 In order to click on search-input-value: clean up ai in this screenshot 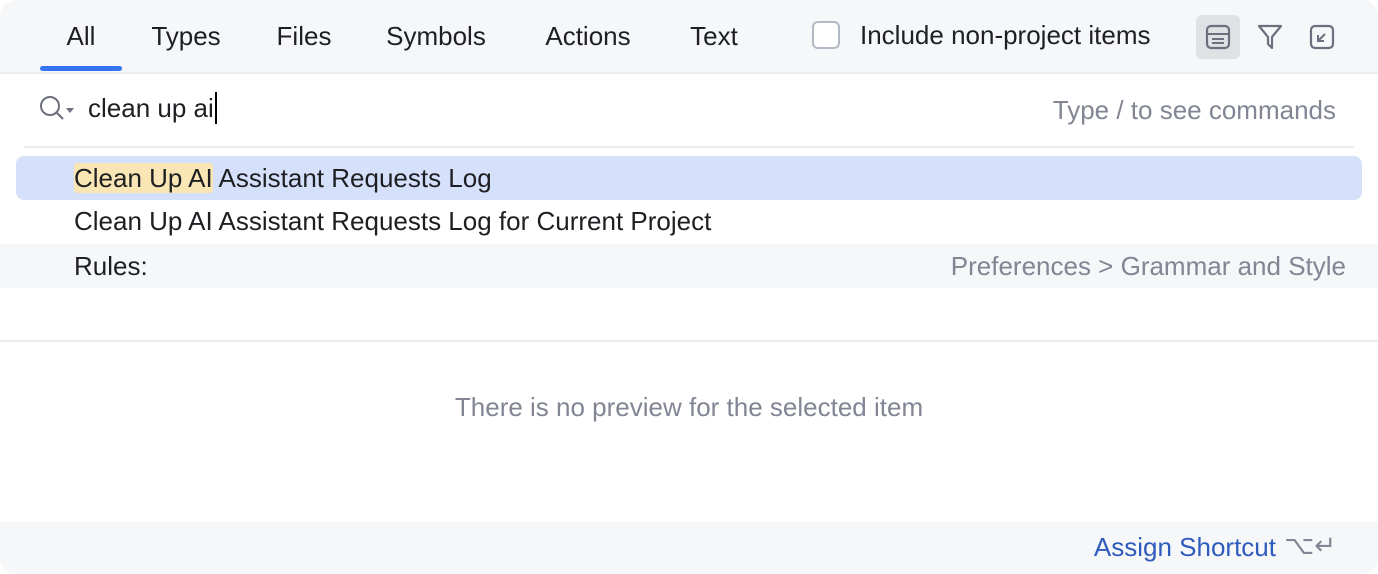, I will do `click(151, 107)`.